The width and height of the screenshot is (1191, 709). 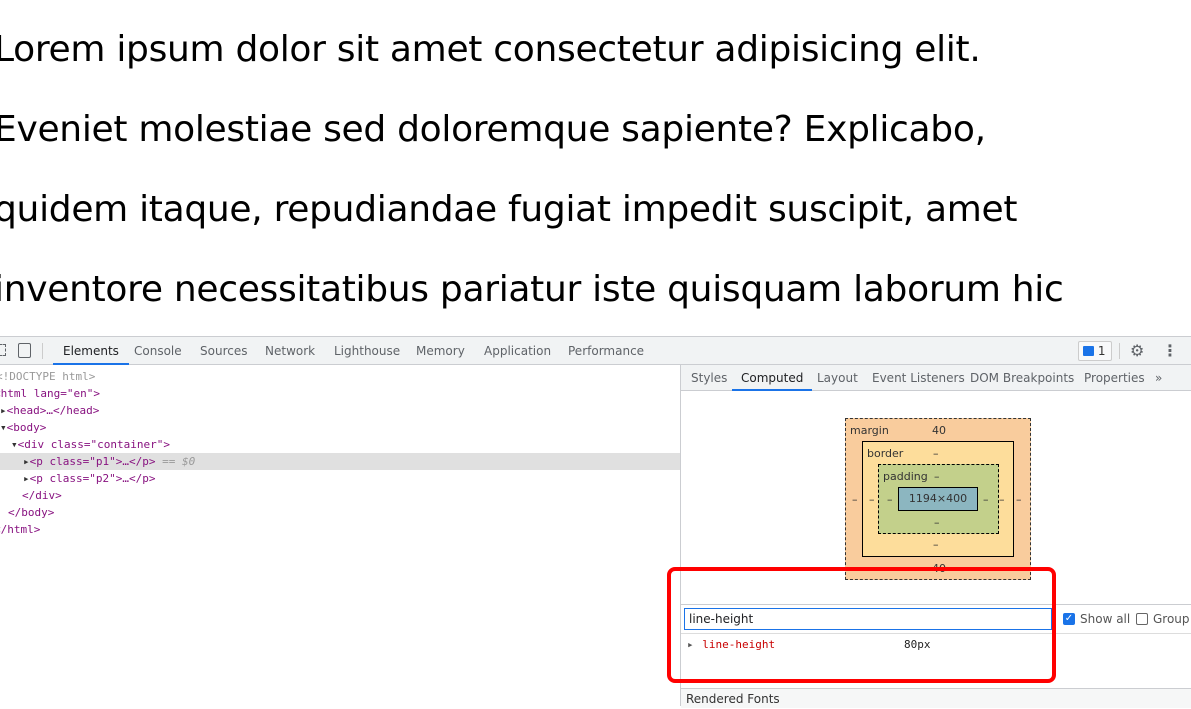 I want to click on dom-node-doctype: <!DOCTYPE html>, so click(x=338, y=376).